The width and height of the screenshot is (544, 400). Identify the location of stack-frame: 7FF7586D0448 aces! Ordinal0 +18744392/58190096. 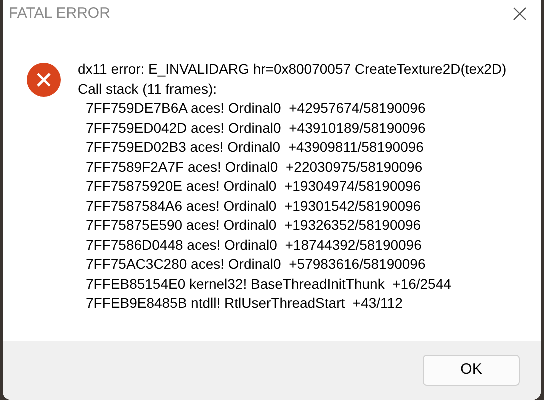
(292, 245).